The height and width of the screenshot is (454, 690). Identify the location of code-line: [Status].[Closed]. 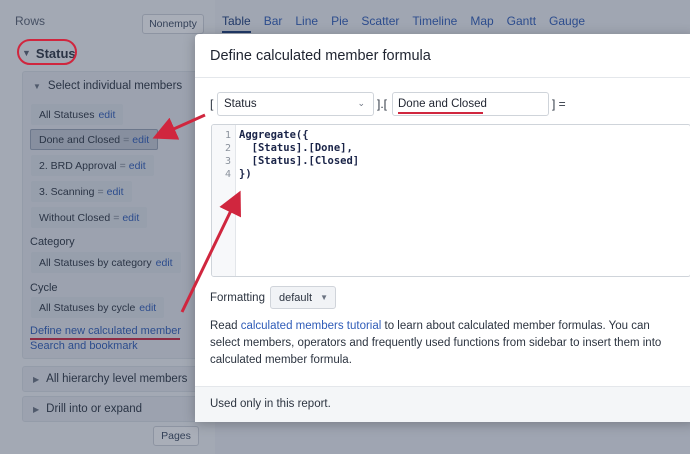
(299, 161).